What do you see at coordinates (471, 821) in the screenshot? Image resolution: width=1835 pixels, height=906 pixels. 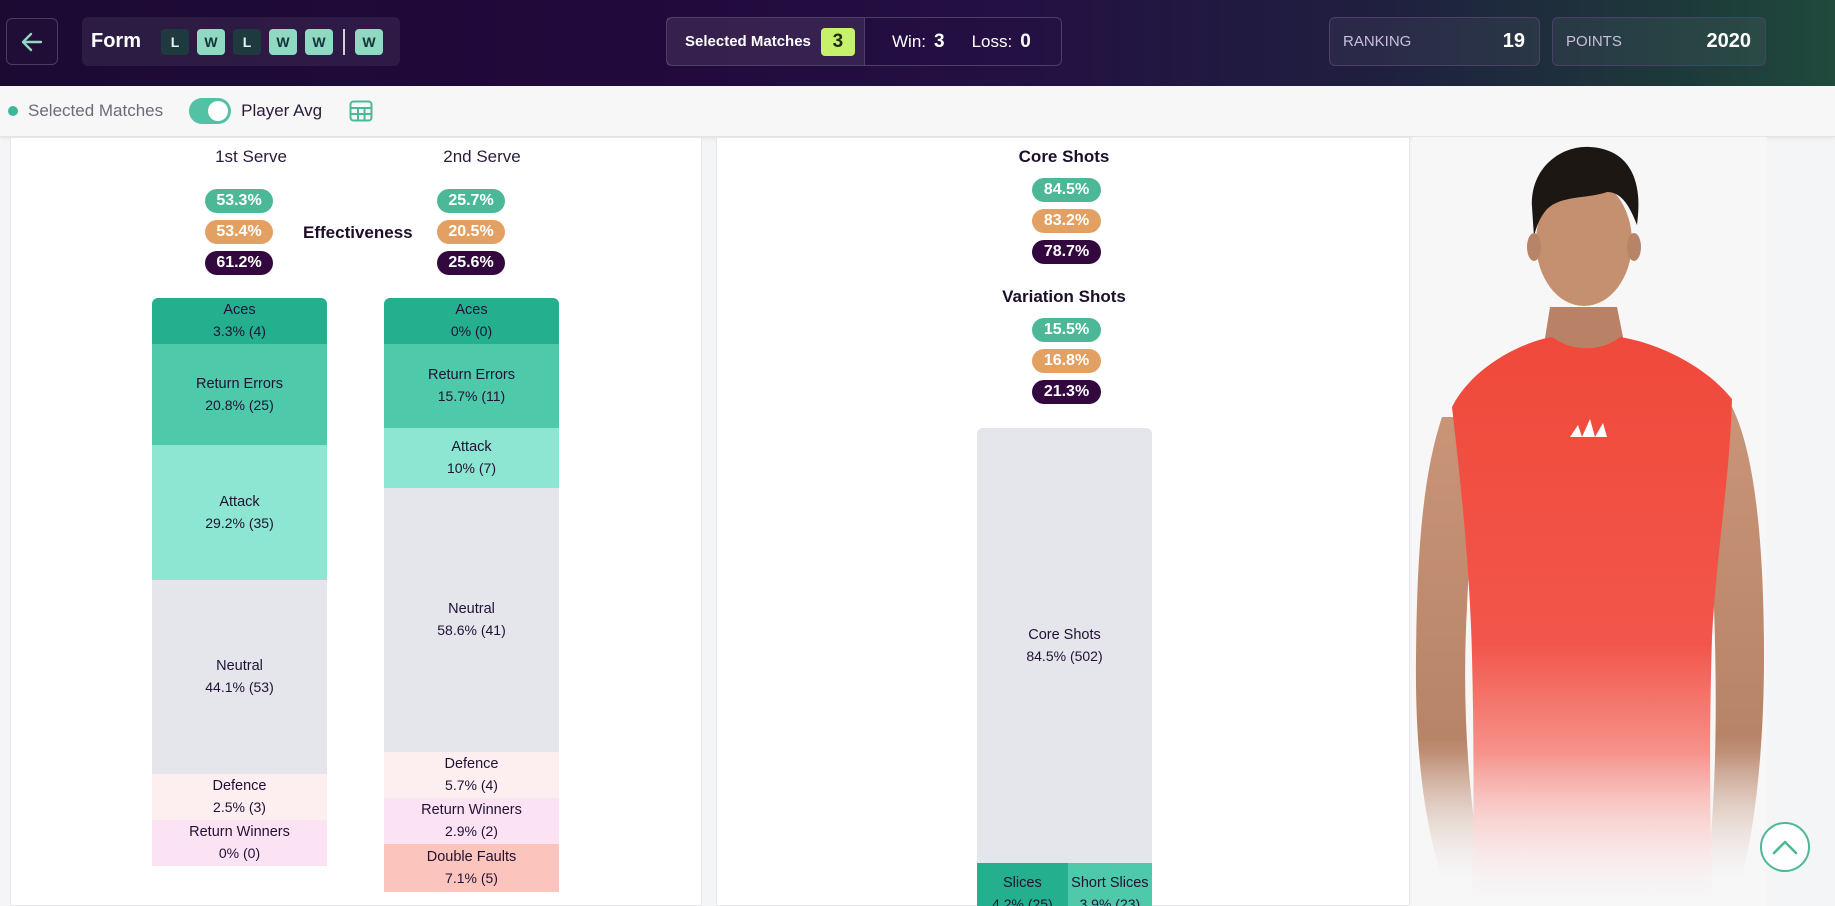 I see `second-serve-segment-retwin: Return Winners 2.9% (2)` at bounding box center [471, 821].